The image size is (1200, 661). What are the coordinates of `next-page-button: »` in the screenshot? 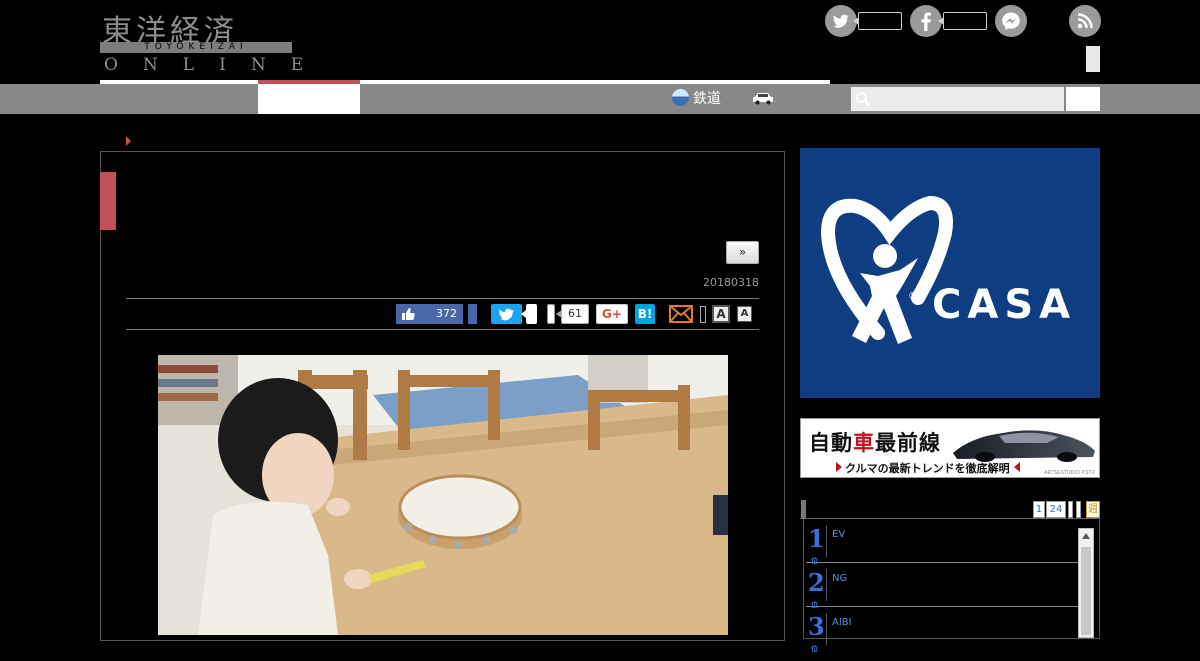 It's located at (742, 252).